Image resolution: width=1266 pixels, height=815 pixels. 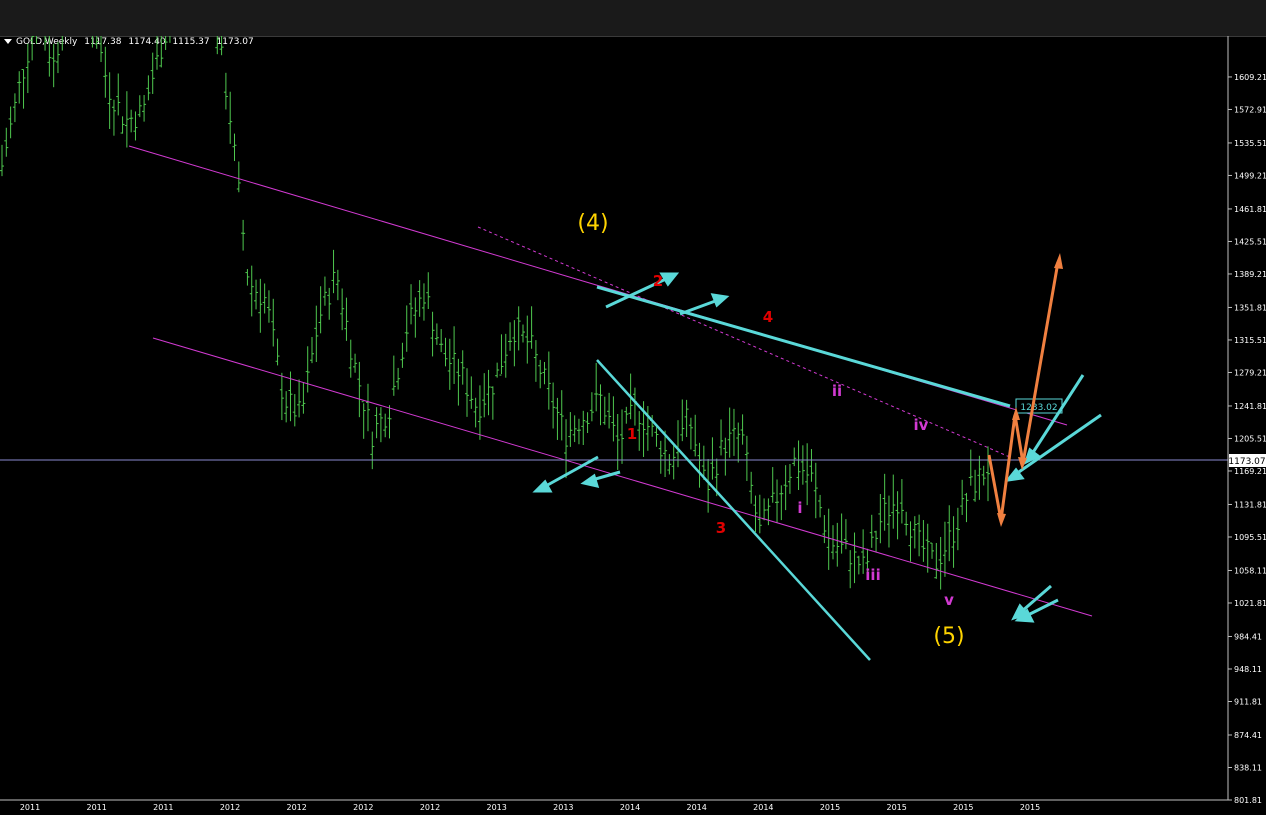 What do you see at coordinates (496, 807) in the screenshot?
I see `time-tick-label: 2013` at bounding box center [496, 807].